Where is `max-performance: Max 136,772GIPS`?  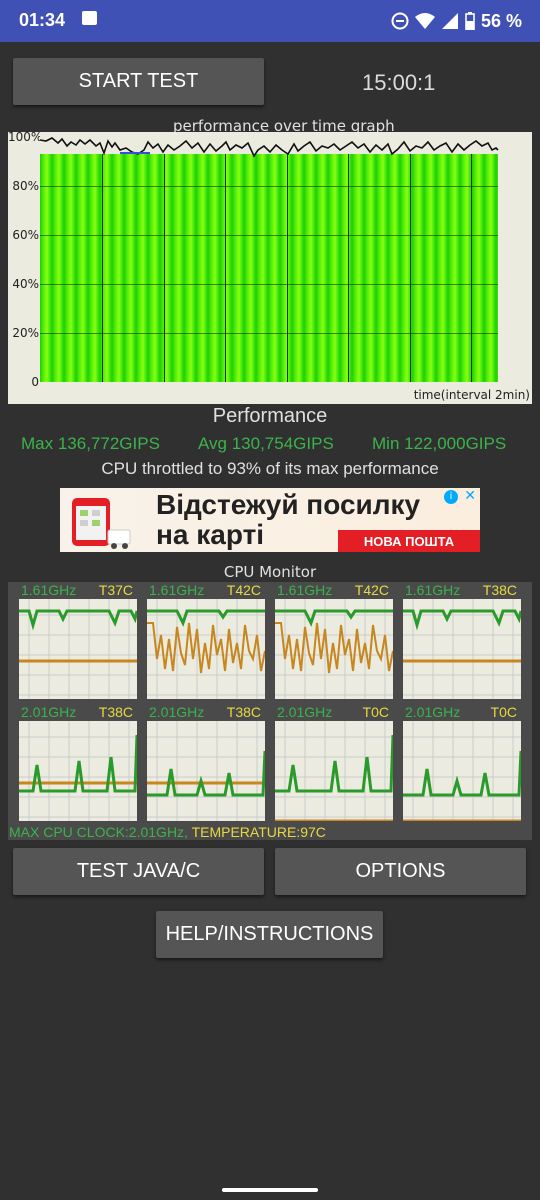 max-performance: Max 136,772GIPS is located at coordinates (90, 443).